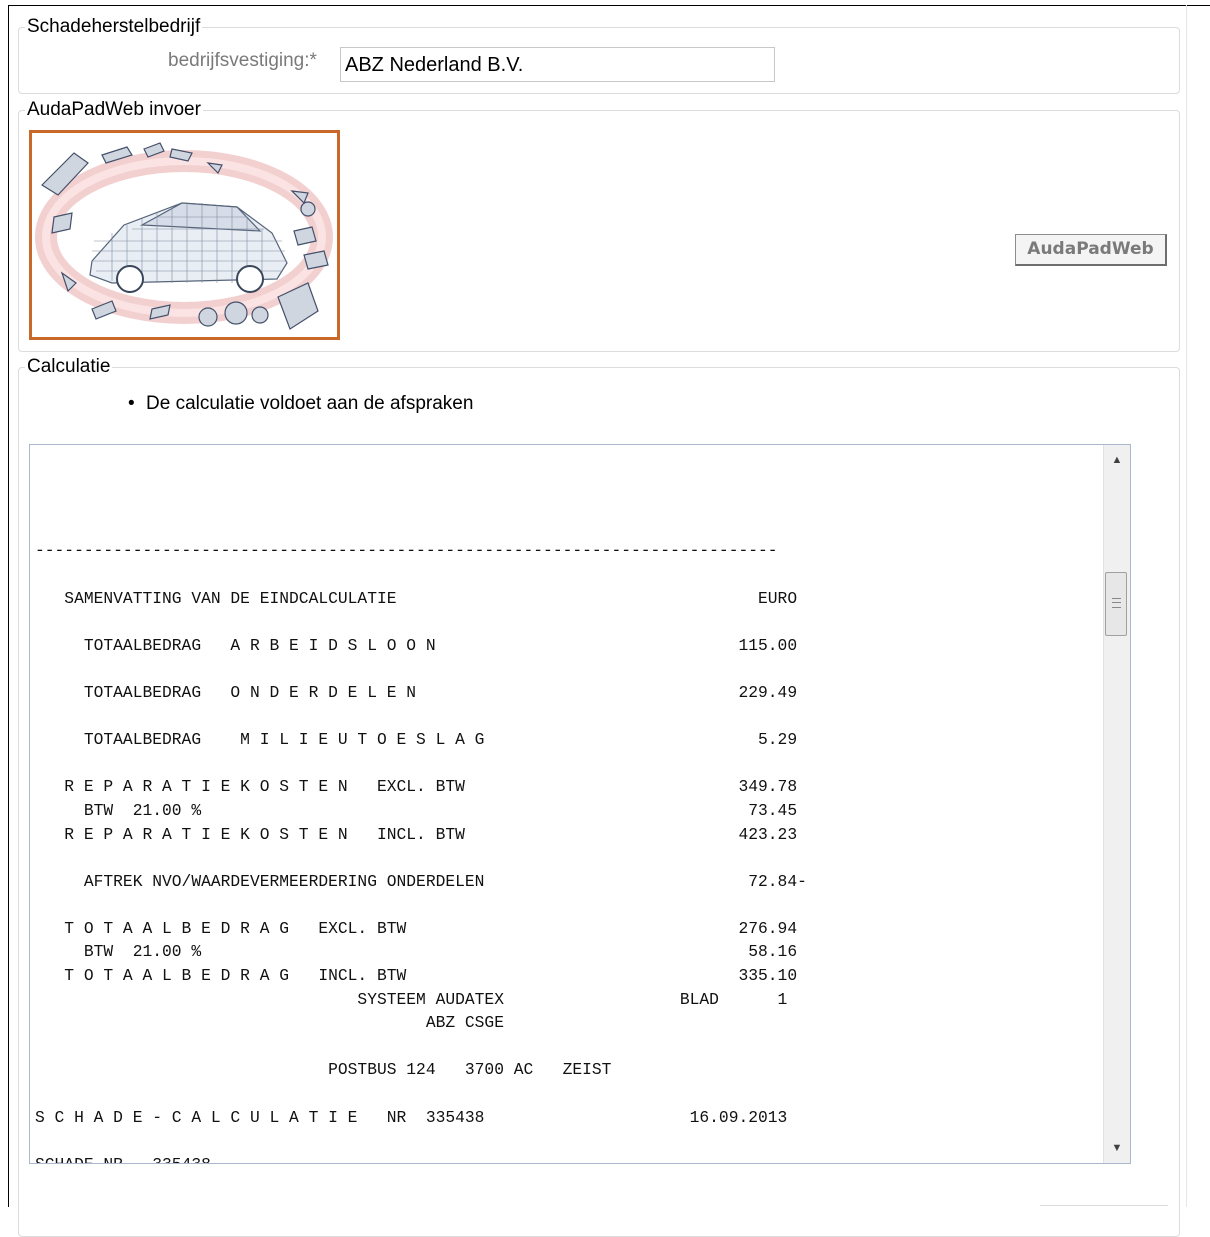 Image resolution: width=1210 pixels, height=1237 pixels. Describe the element at coordinates (8, 606) in the screenshot. I see `window-frame-left` at that location.